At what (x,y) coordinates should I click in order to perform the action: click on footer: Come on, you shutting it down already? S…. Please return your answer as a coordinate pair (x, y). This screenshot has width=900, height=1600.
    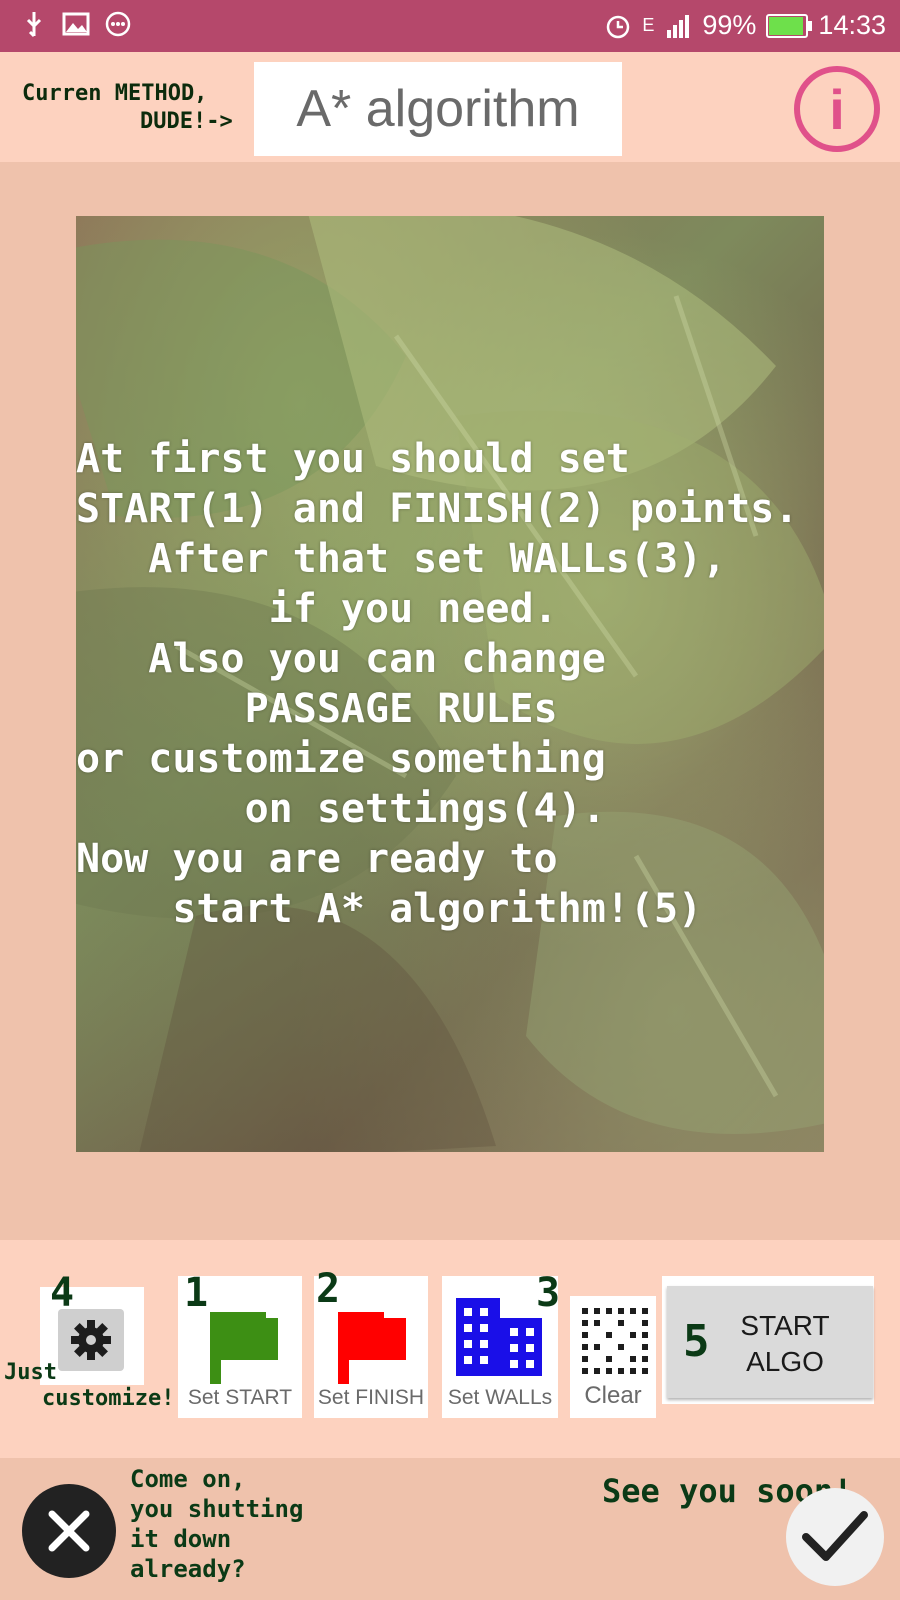
    Looking at the image, I should click on (450, 1529).